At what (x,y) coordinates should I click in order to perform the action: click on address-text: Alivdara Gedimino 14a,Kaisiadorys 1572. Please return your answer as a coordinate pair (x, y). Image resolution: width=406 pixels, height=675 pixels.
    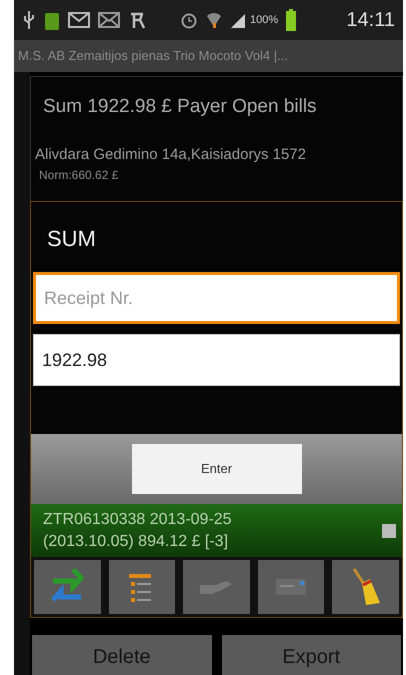
    Looking at the image, I should click on (170, 154).